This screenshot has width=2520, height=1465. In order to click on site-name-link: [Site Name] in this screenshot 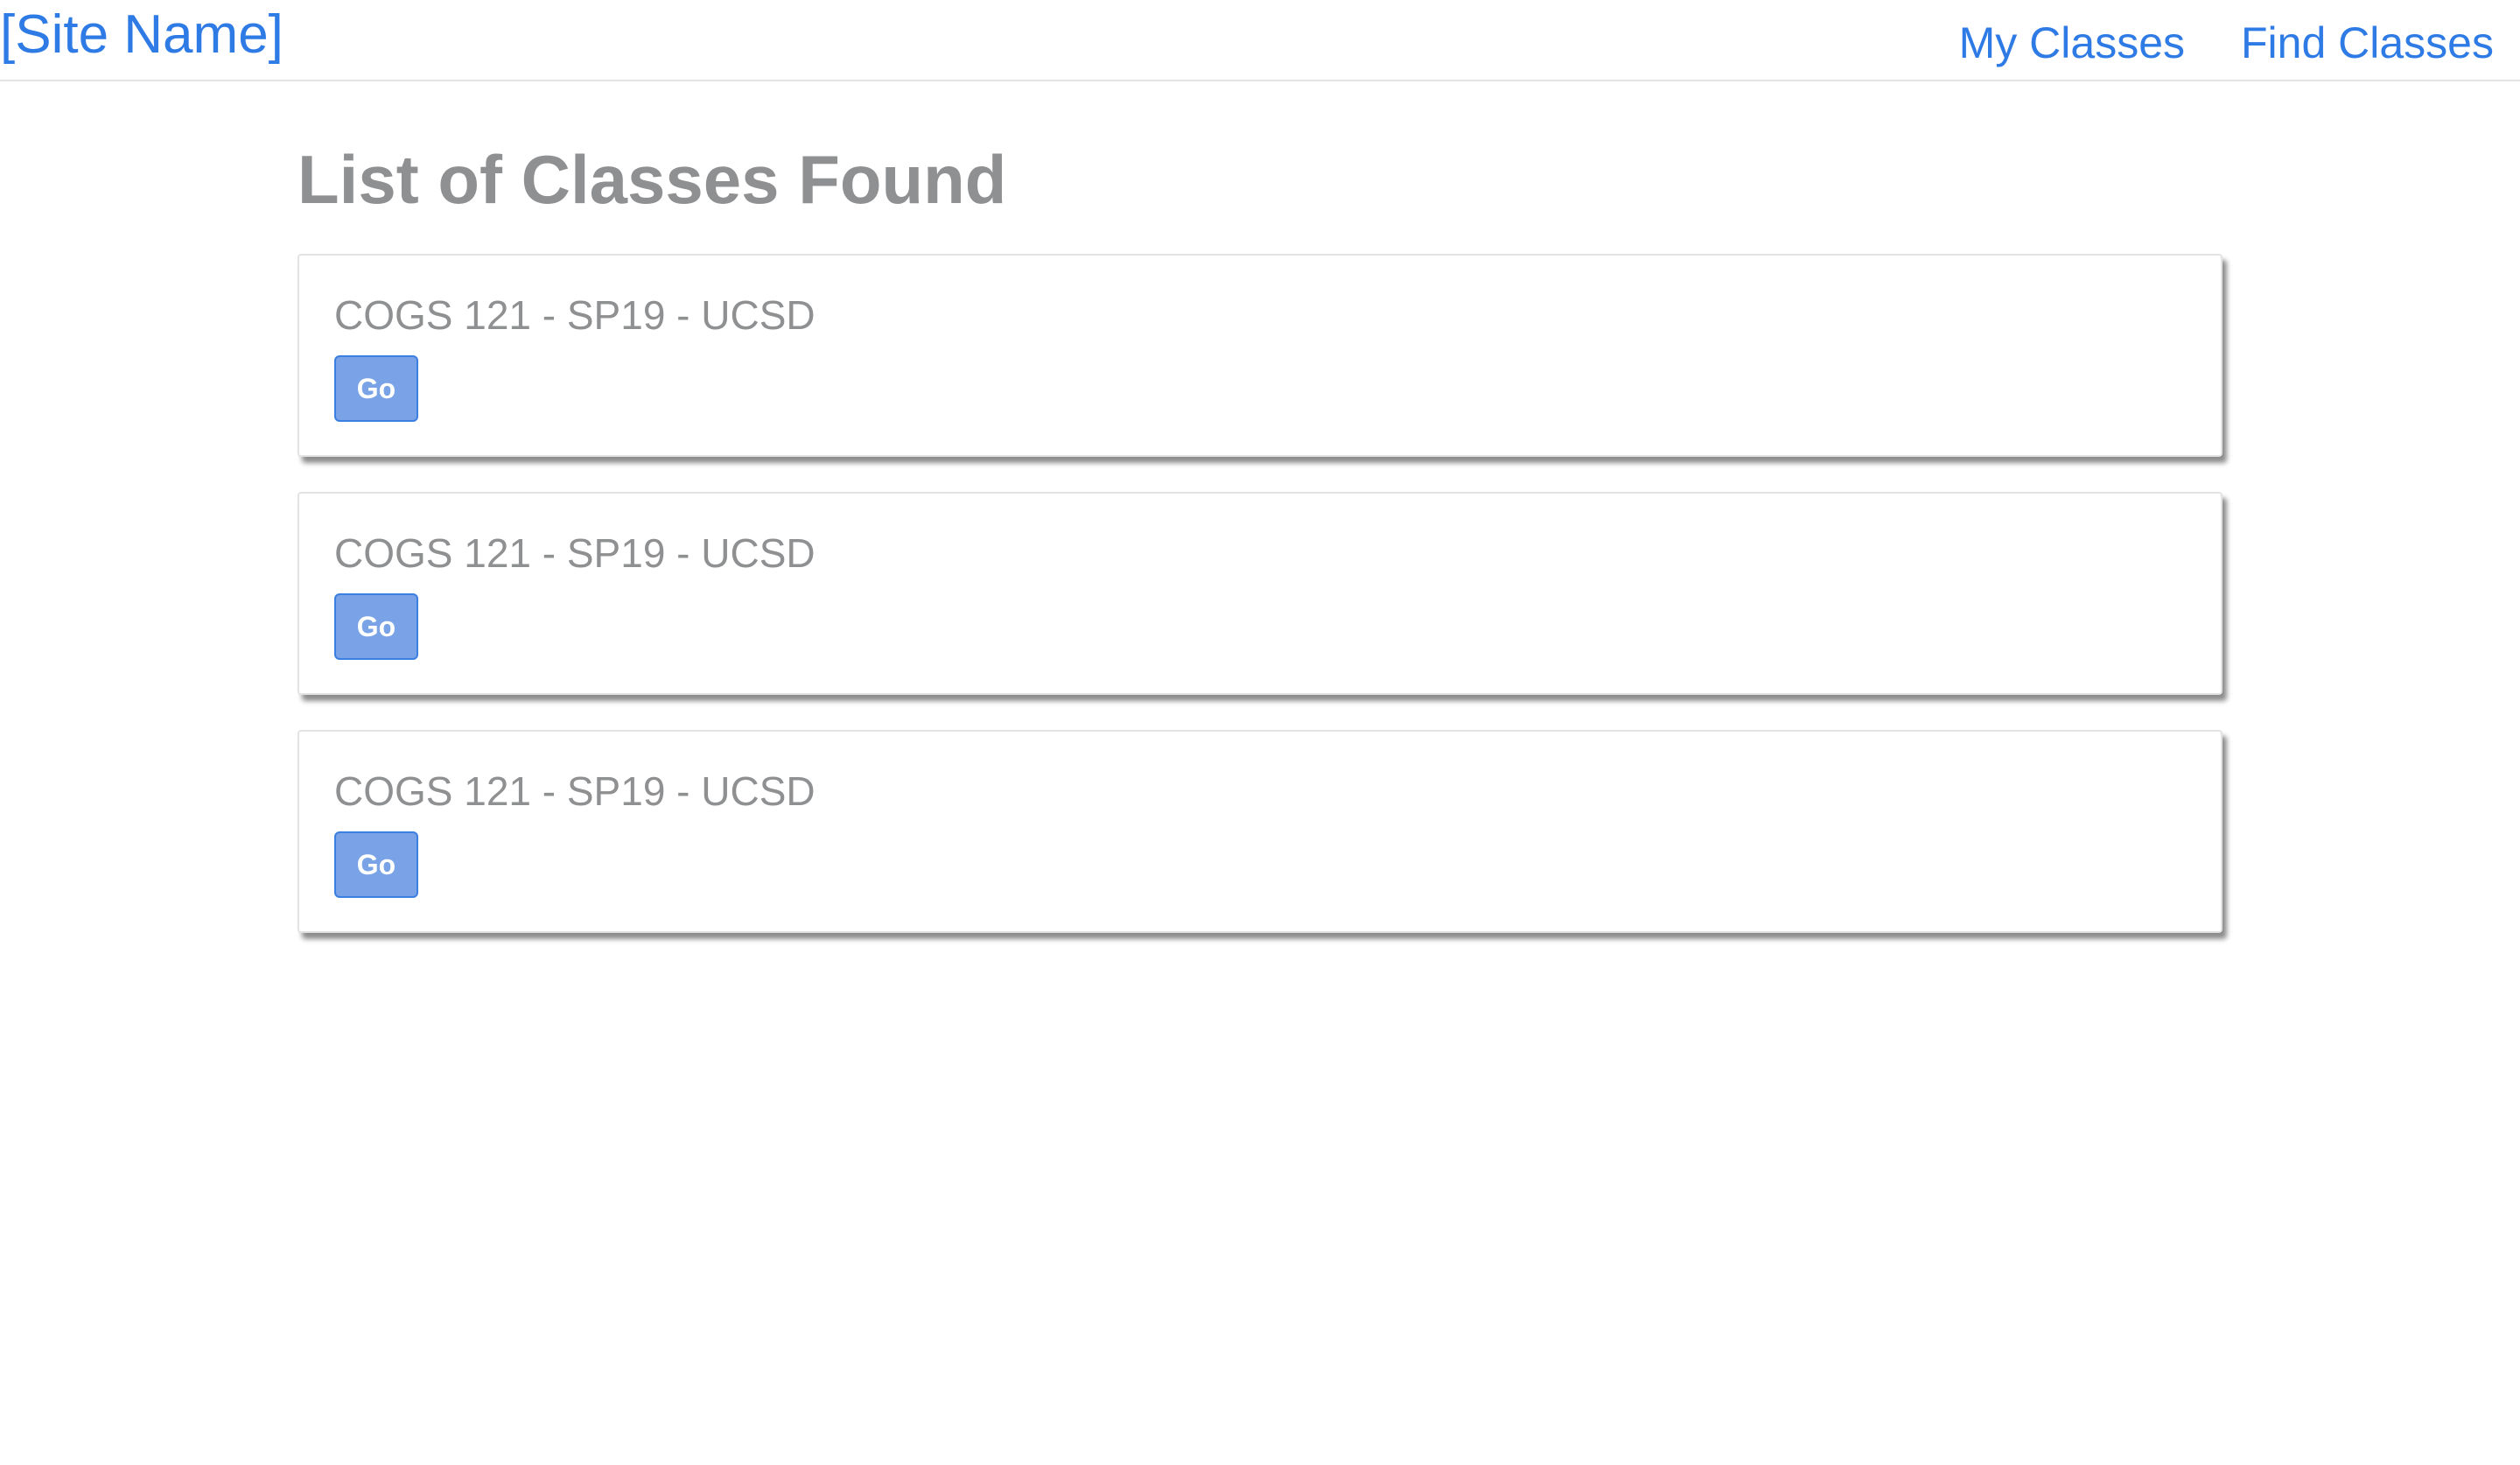, I will do `click(142, 35)`.